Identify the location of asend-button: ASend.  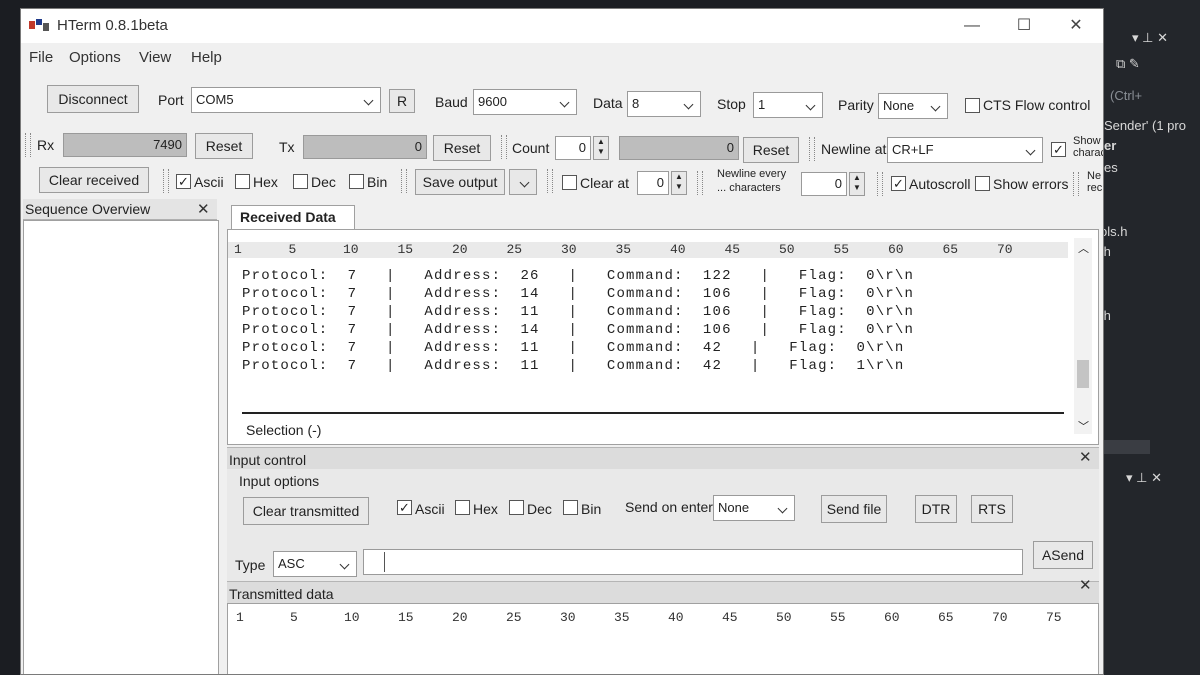
(1063, 555).